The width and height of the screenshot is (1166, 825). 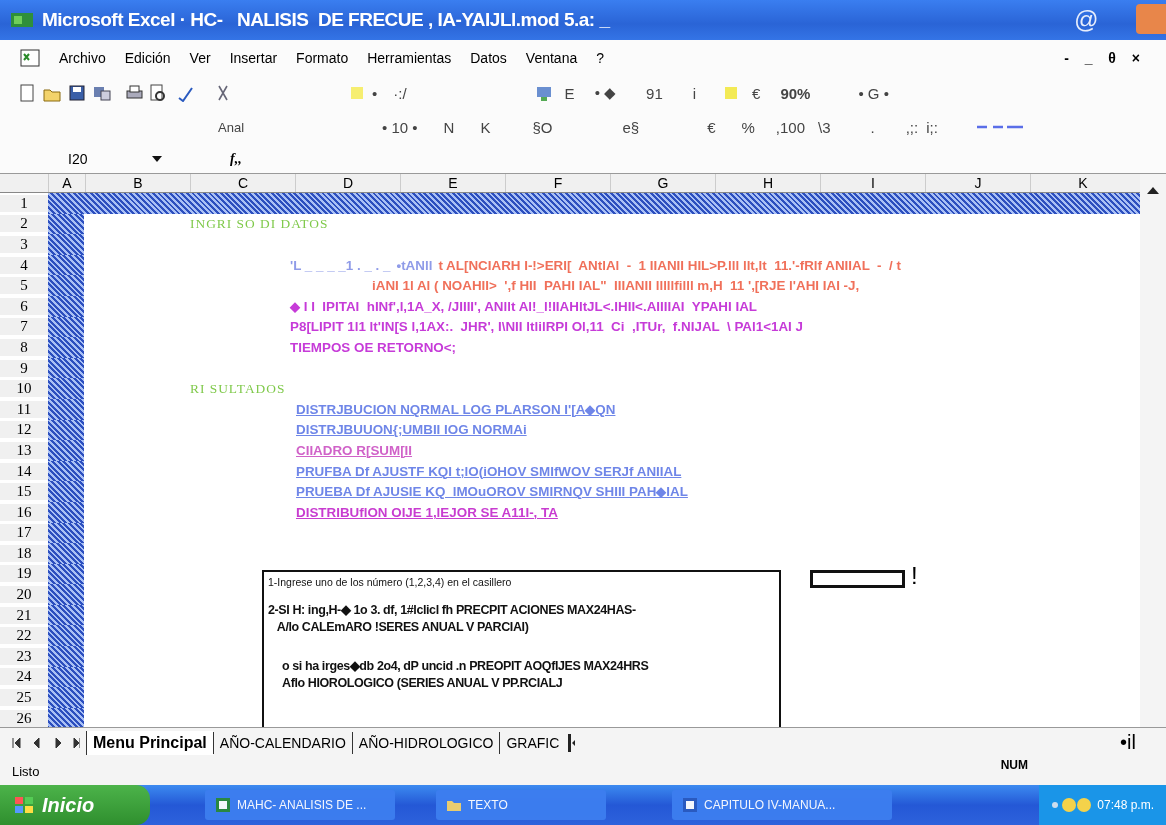 What do you see at coordinates (1082, 183) in the screenshot?
I see `column-header: K` at bounding box center [1082, 183].